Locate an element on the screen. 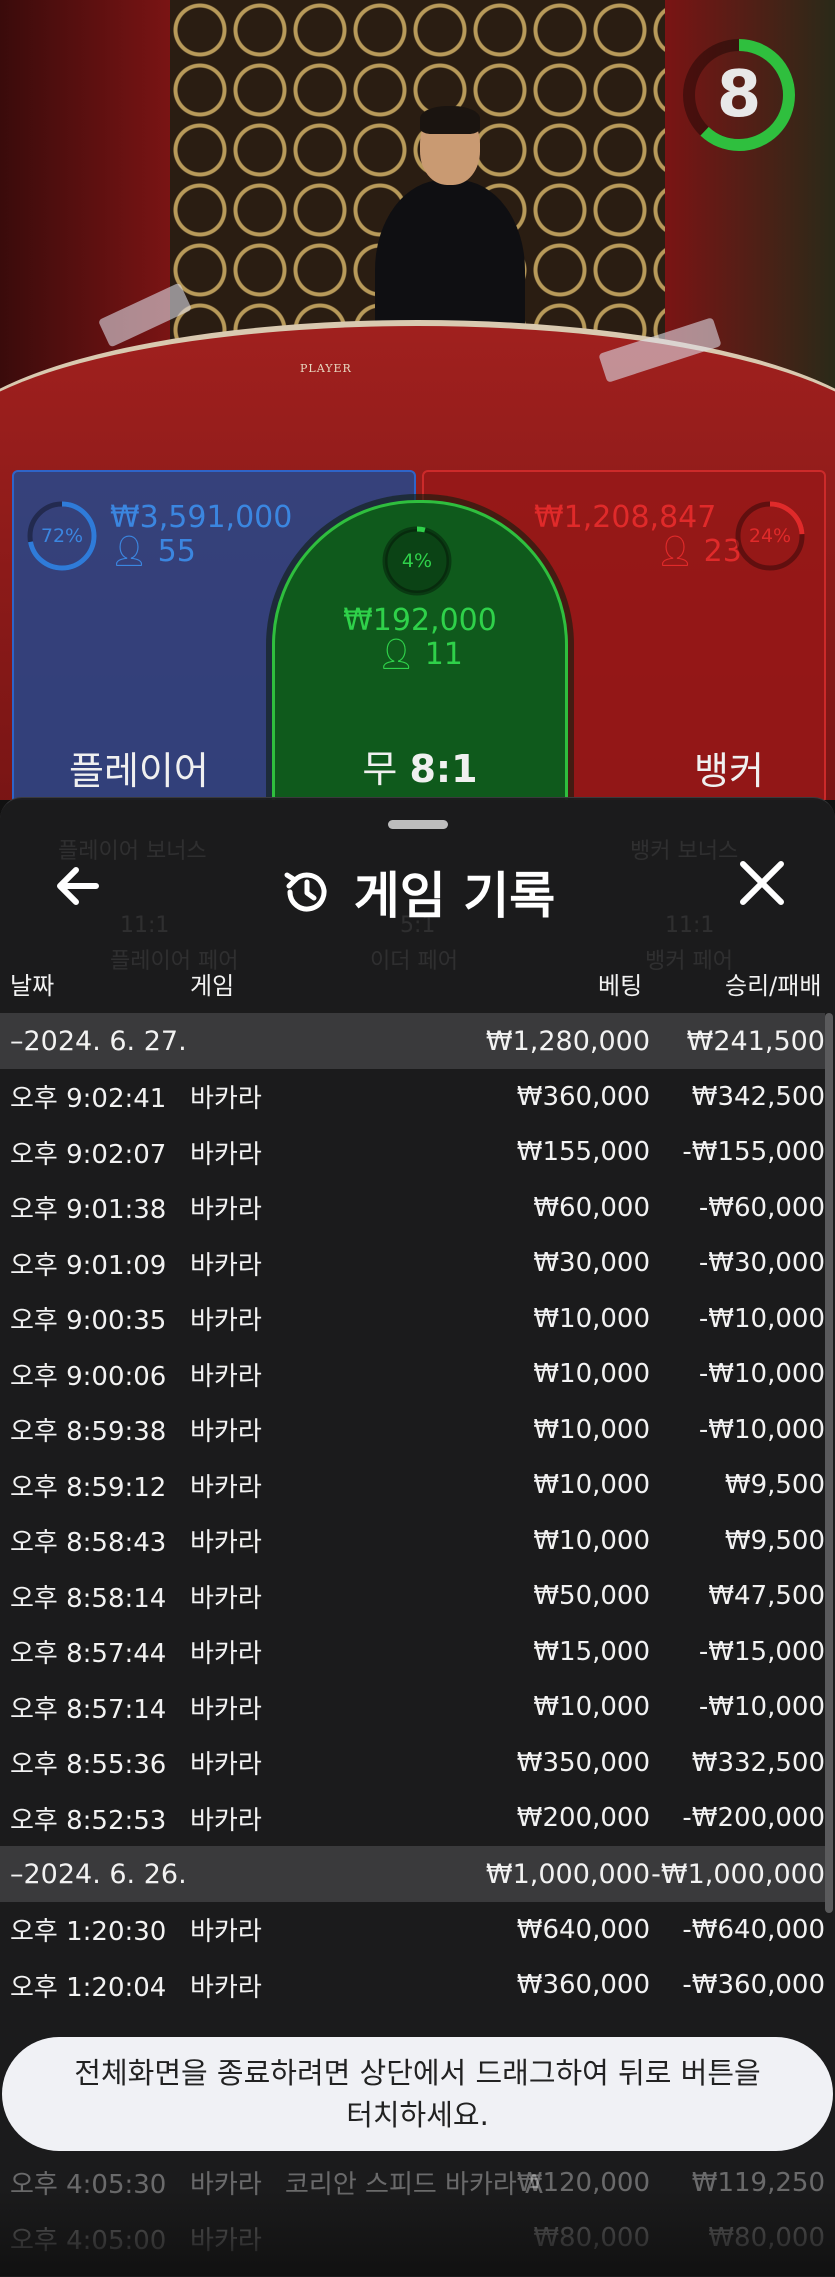  sheet-header: 게임 기록 is located at coordinates (417, 890).